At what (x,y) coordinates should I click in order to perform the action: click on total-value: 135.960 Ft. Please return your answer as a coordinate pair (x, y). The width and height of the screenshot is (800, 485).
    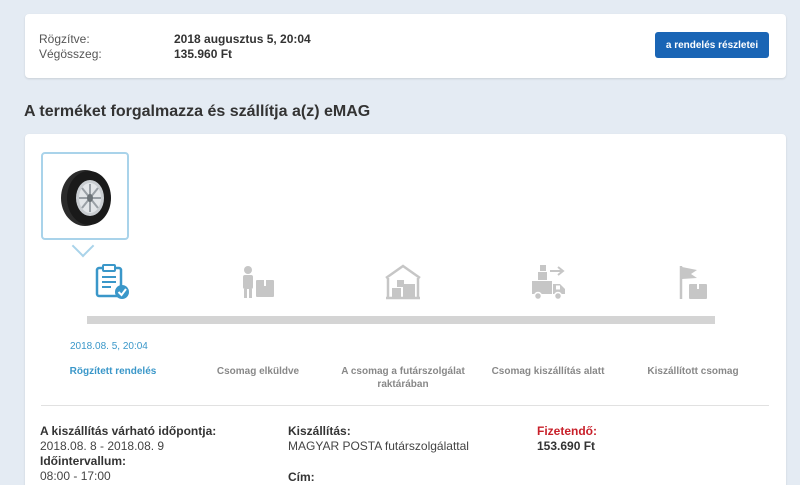
    Looking at the image, I should click on (203, 54).